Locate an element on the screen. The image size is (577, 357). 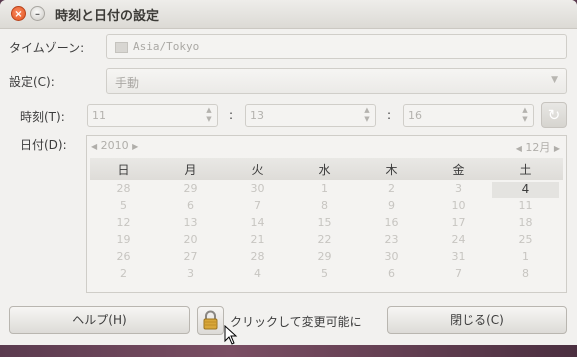
weekday-label: 土 is located at coordinates (525, 170).